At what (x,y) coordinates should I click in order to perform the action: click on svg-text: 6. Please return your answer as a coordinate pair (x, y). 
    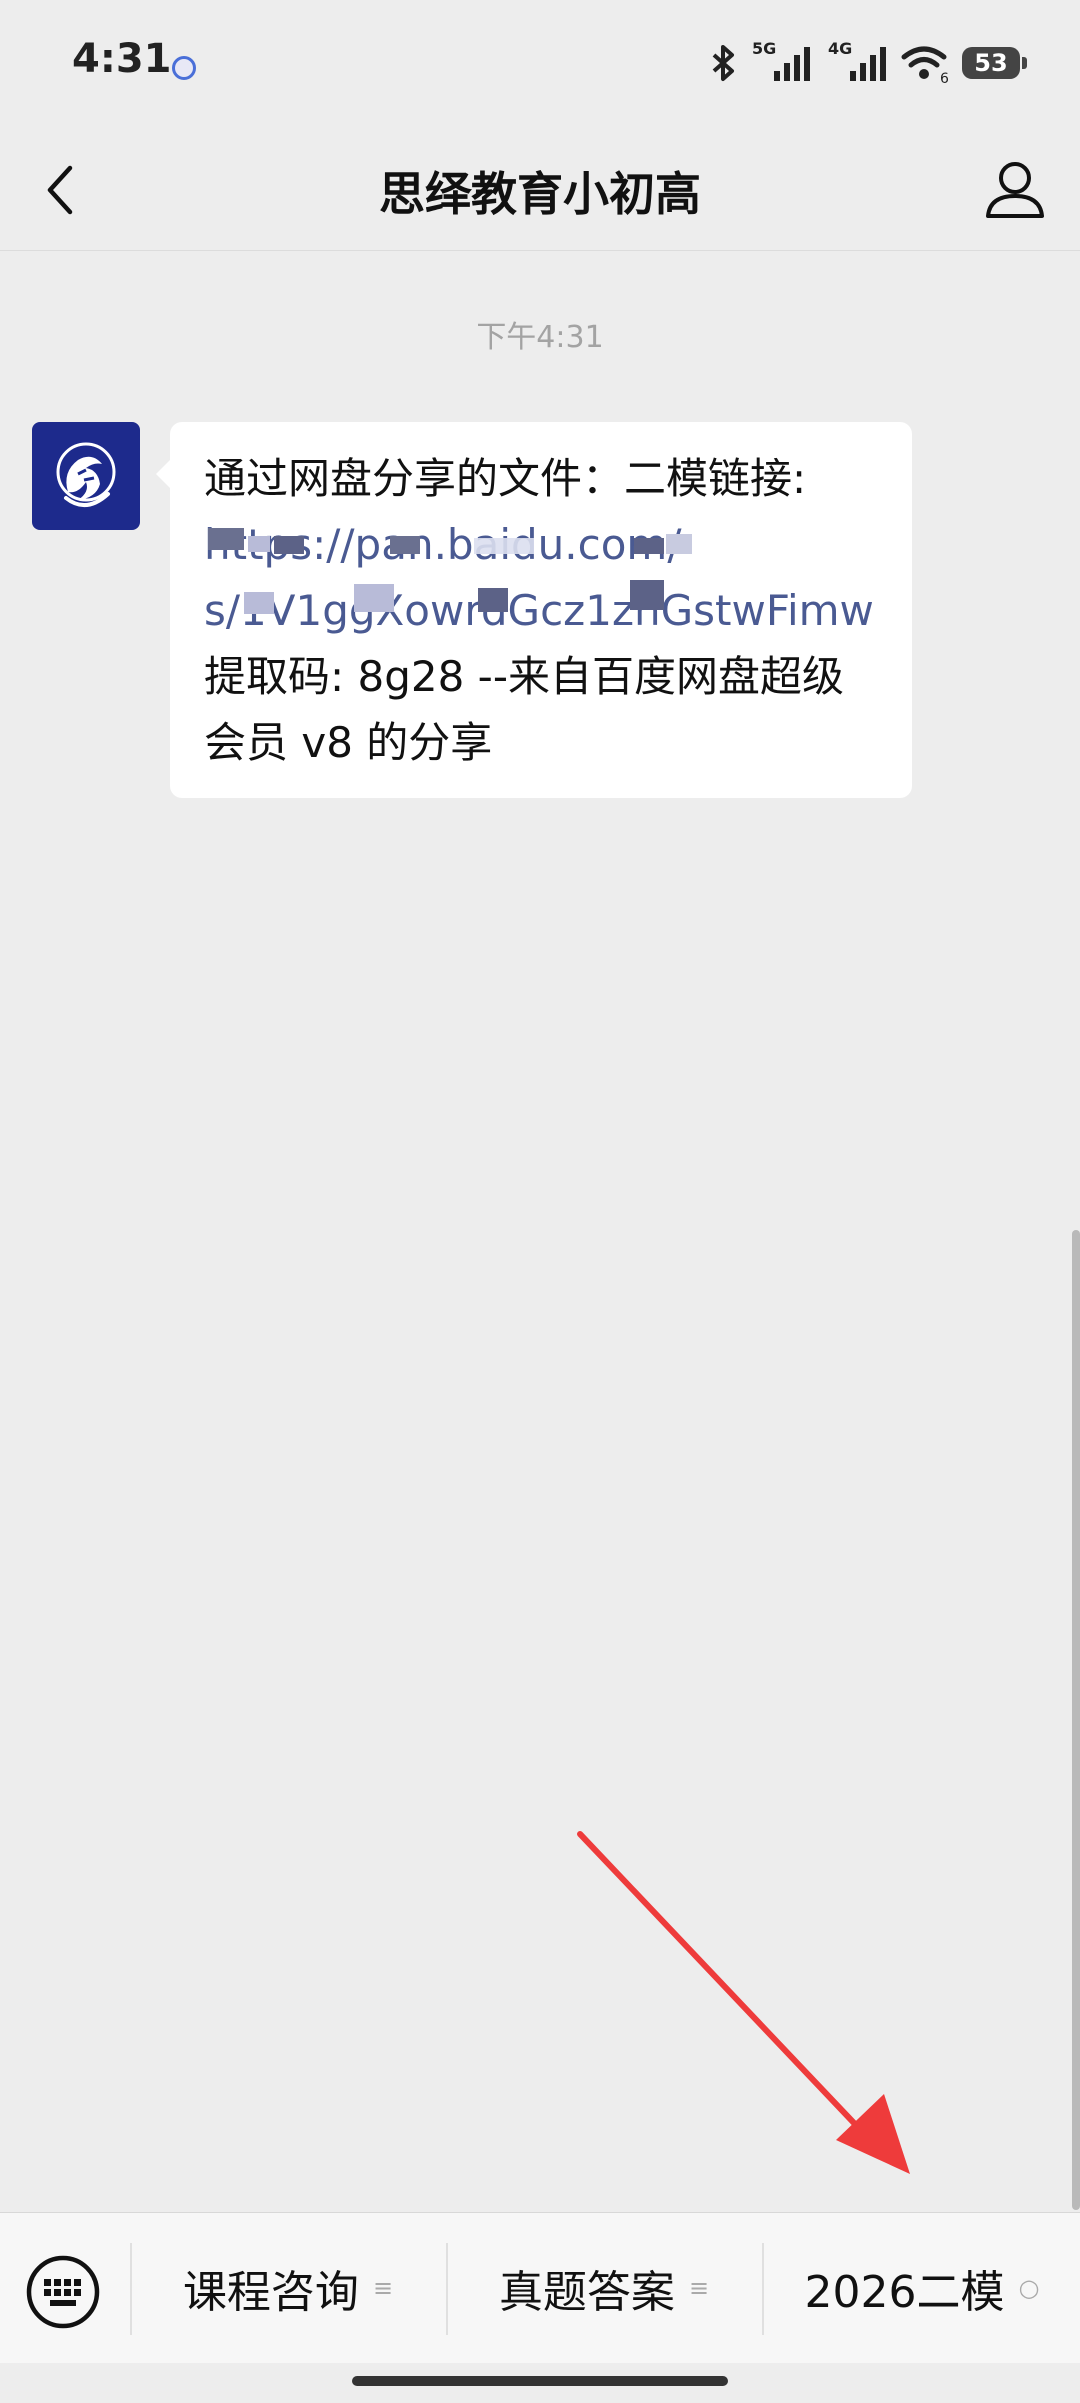
    Looking at the image, I should click on (944, 77).